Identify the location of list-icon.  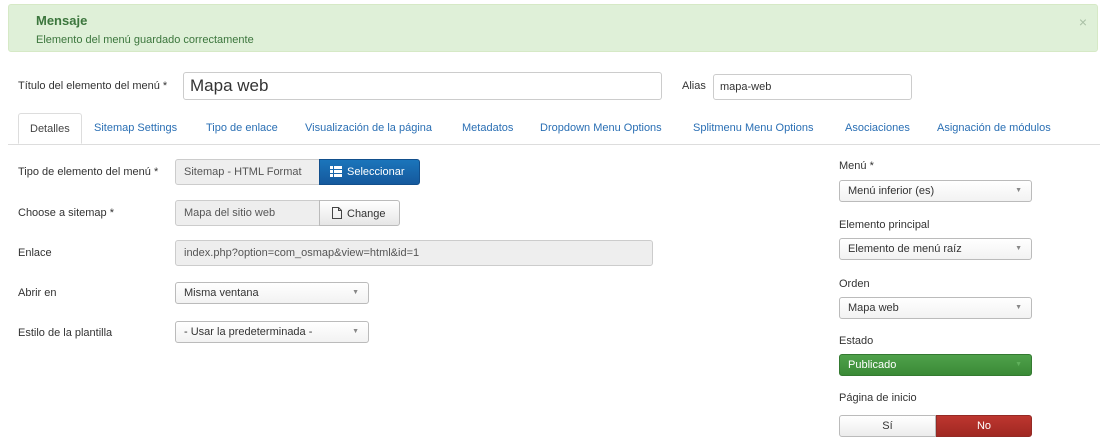
(336, 171).